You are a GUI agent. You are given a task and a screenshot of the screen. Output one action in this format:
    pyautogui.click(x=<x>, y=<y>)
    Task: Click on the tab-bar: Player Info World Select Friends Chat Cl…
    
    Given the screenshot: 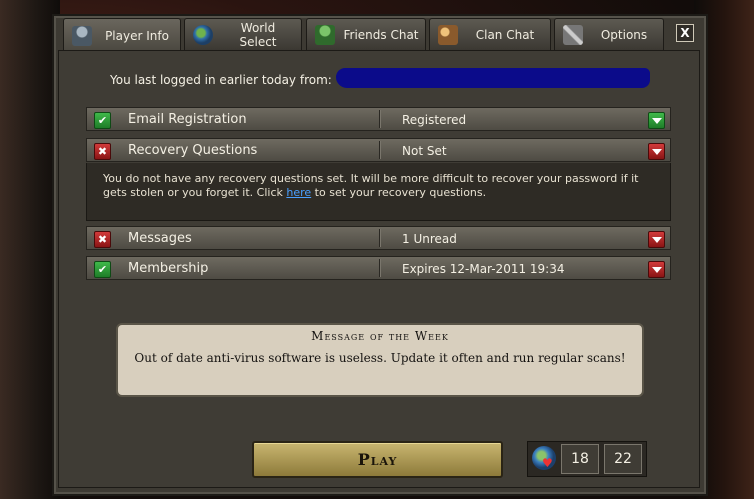 What is the action you would take?
    pyautogui.click(x=380, y=35)
    